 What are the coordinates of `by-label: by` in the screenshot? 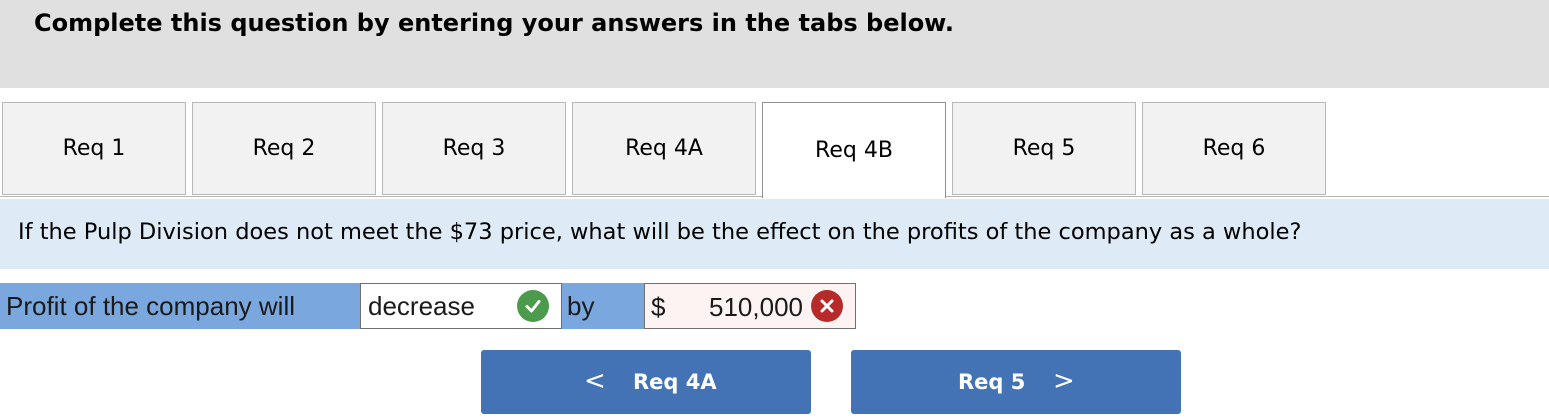 It's located at (603, 306).